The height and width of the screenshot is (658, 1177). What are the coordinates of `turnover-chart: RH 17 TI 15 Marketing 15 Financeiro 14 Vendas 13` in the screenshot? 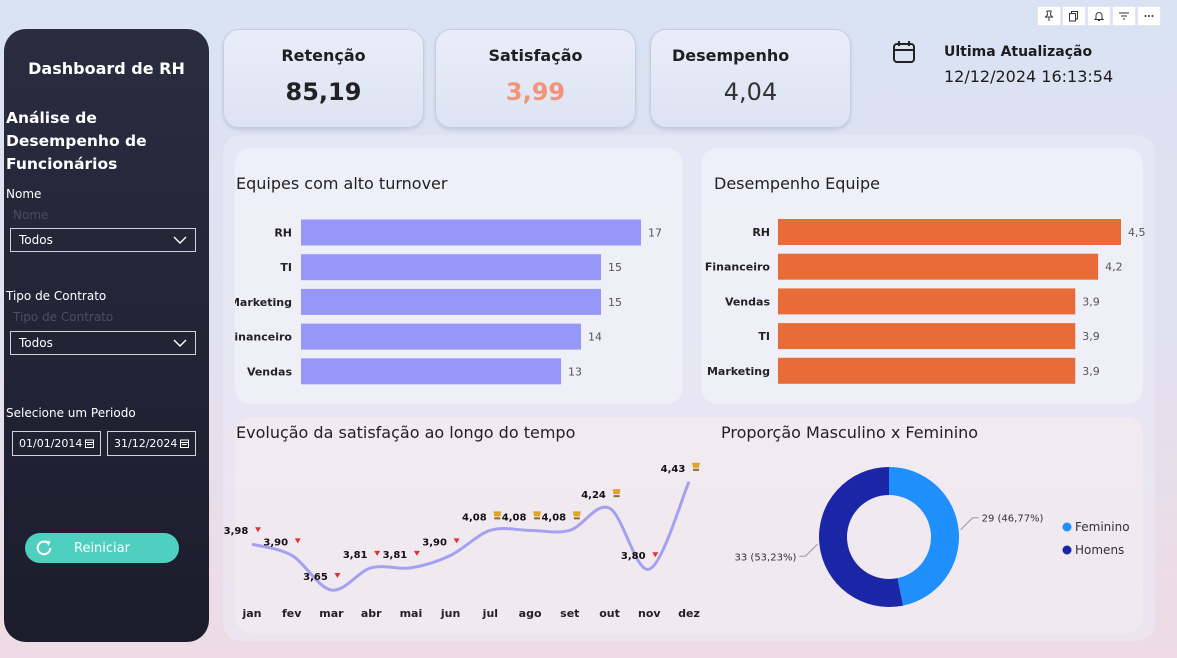 It's located at (448, 302).